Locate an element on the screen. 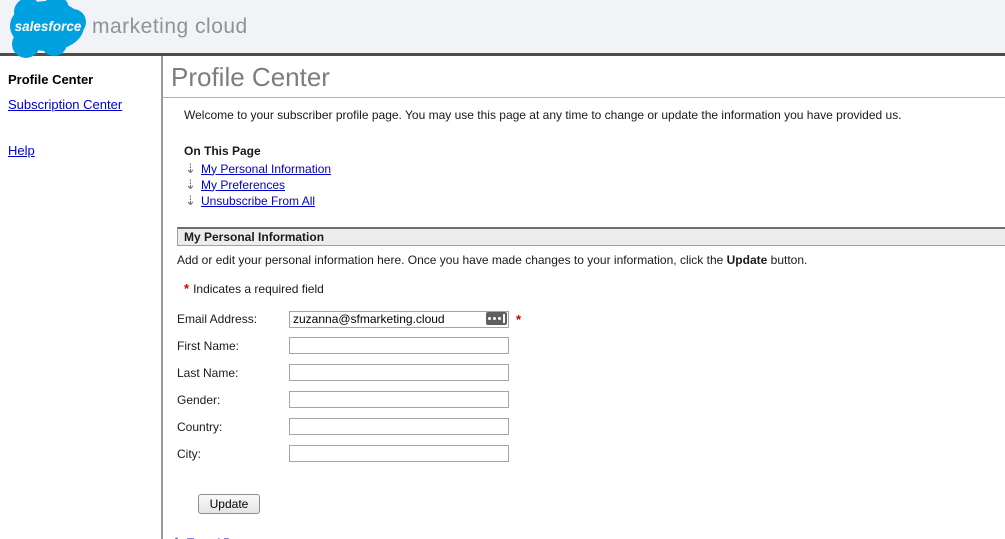  salesforce-logo: salesforce is located at coordinates (49, 33).